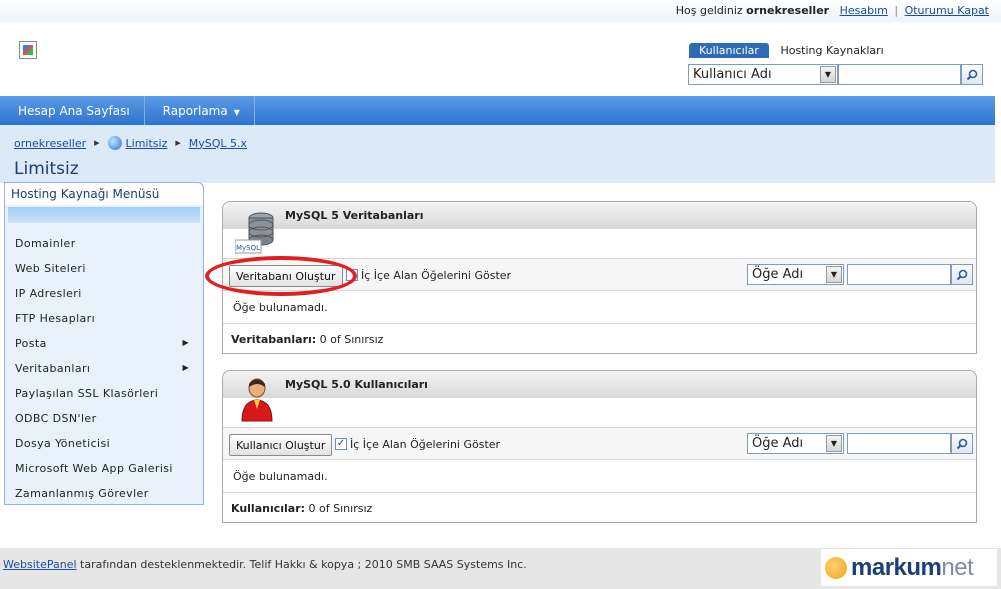 The image size is (1001, 589). I want to click on nav-home: Hesap Ana Sayfası, so click(72, 110).